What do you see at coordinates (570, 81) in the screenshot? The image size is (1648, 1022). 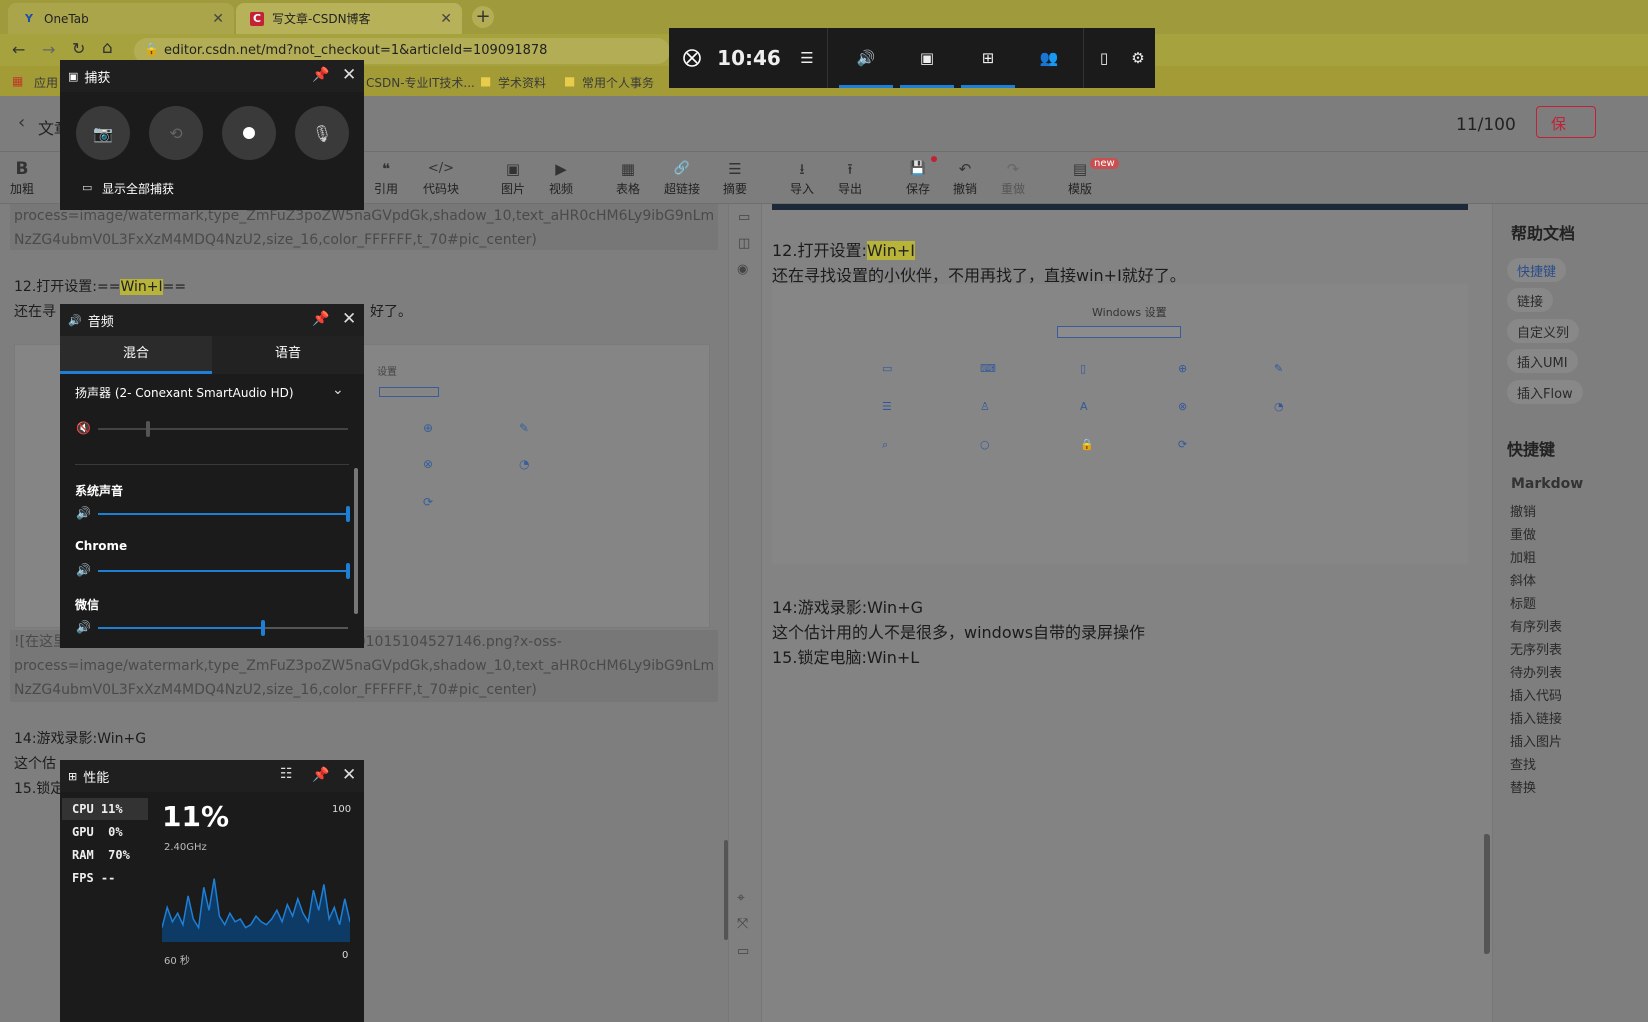 I see `folder-icon: ■` at bounding box center [570, 81].